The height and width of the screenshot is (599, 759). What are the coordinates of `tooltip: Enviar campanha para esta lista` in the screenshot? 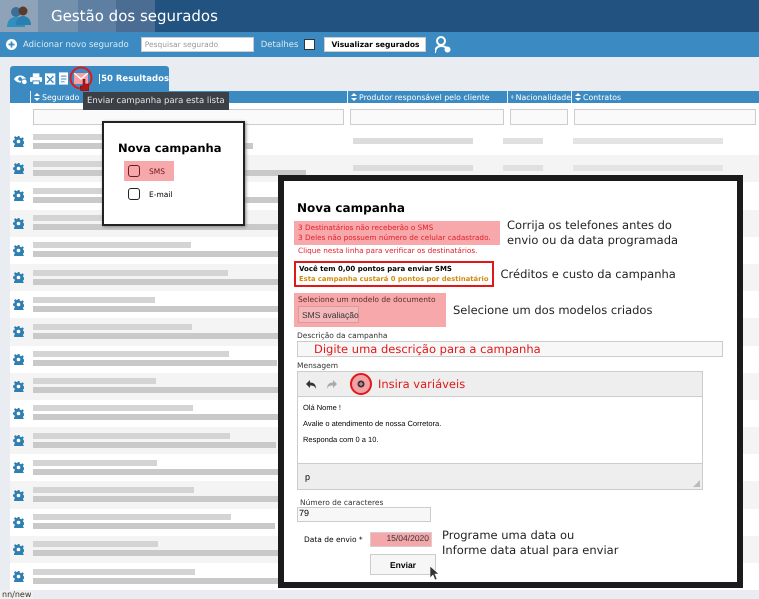 It's located at (156, 101).